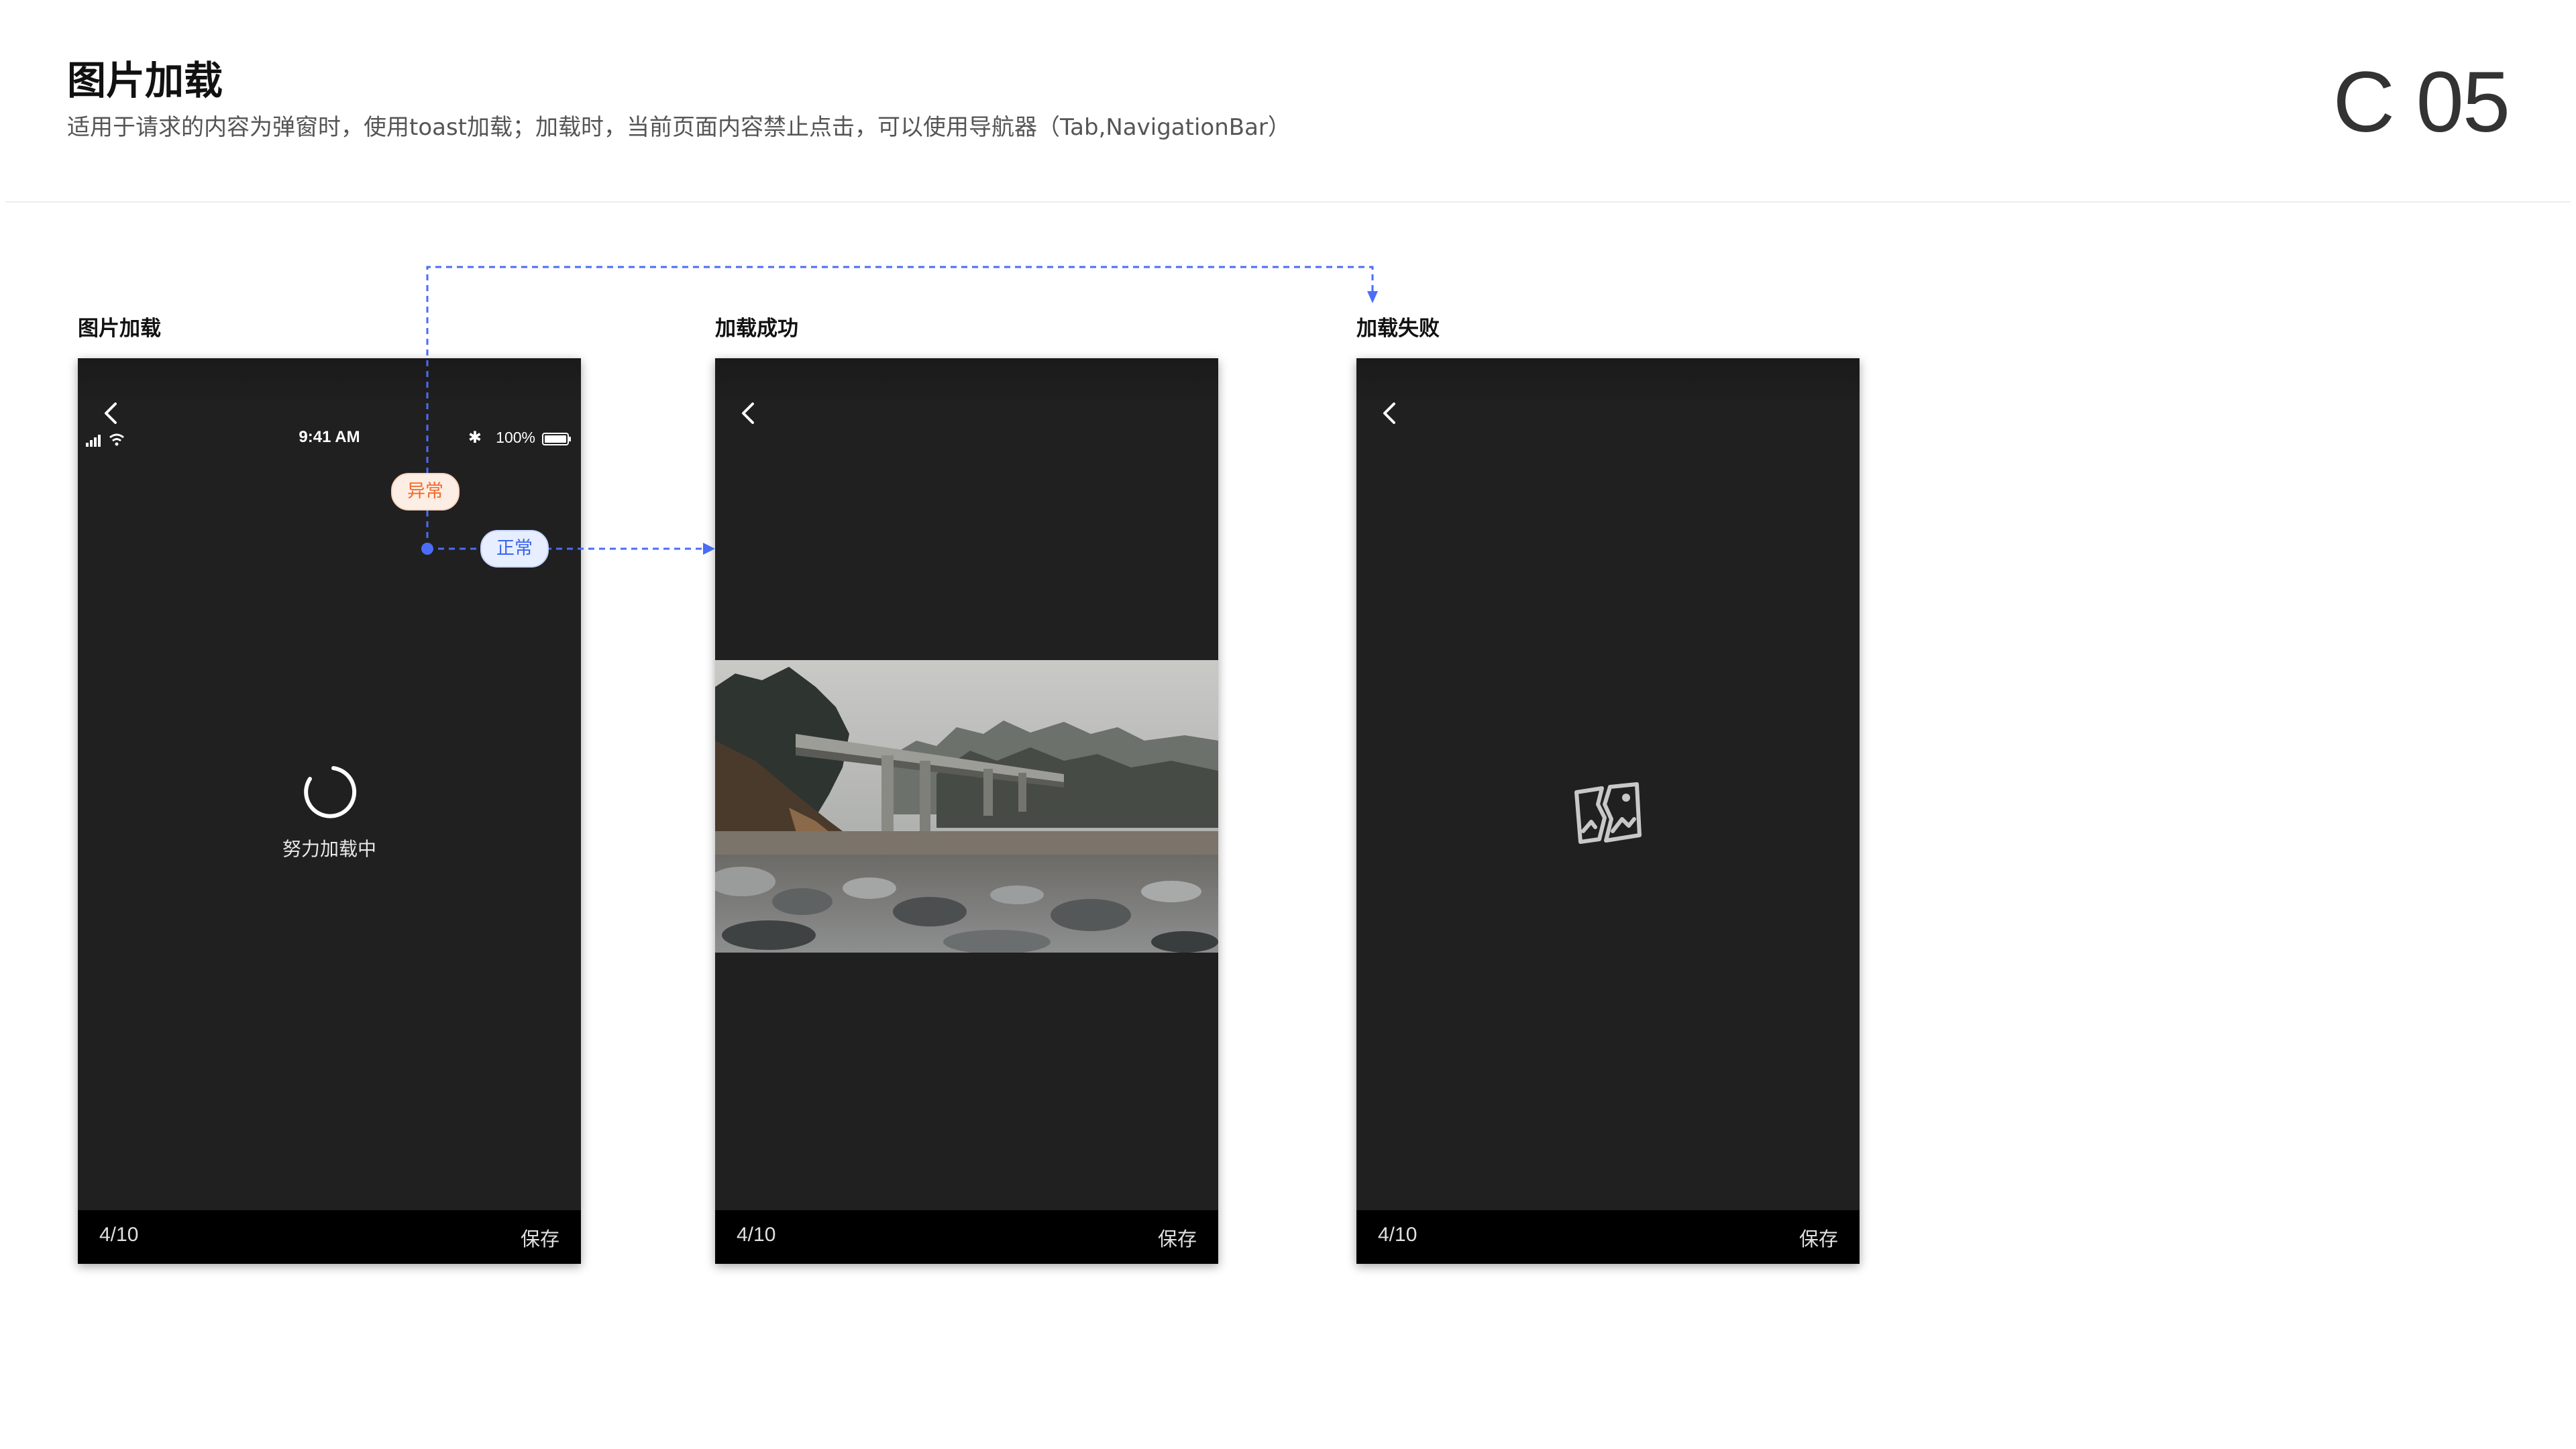 Image resolution: width=2576 pixels, height=1449 pixels. What do you see at coordinates (330, 792) in the screenshot?
I see `loading-spinner-icon` at bounding box center [330, 792].